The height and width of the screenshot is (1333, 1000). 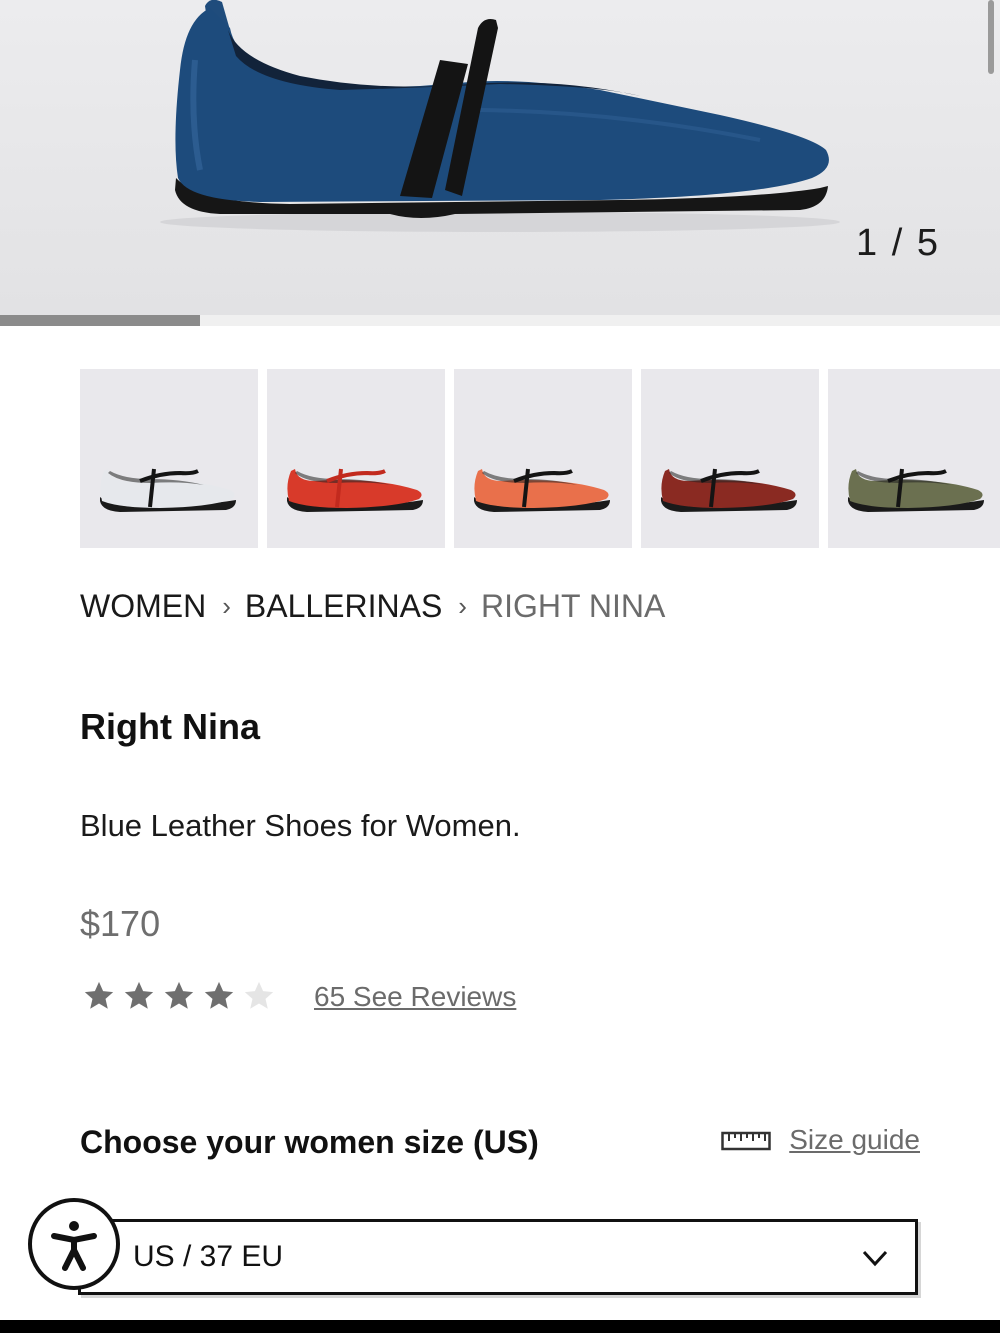 I want to click on breadcrumb-ballerinas-link: BALLERINAS, so click(x=343, y=606).